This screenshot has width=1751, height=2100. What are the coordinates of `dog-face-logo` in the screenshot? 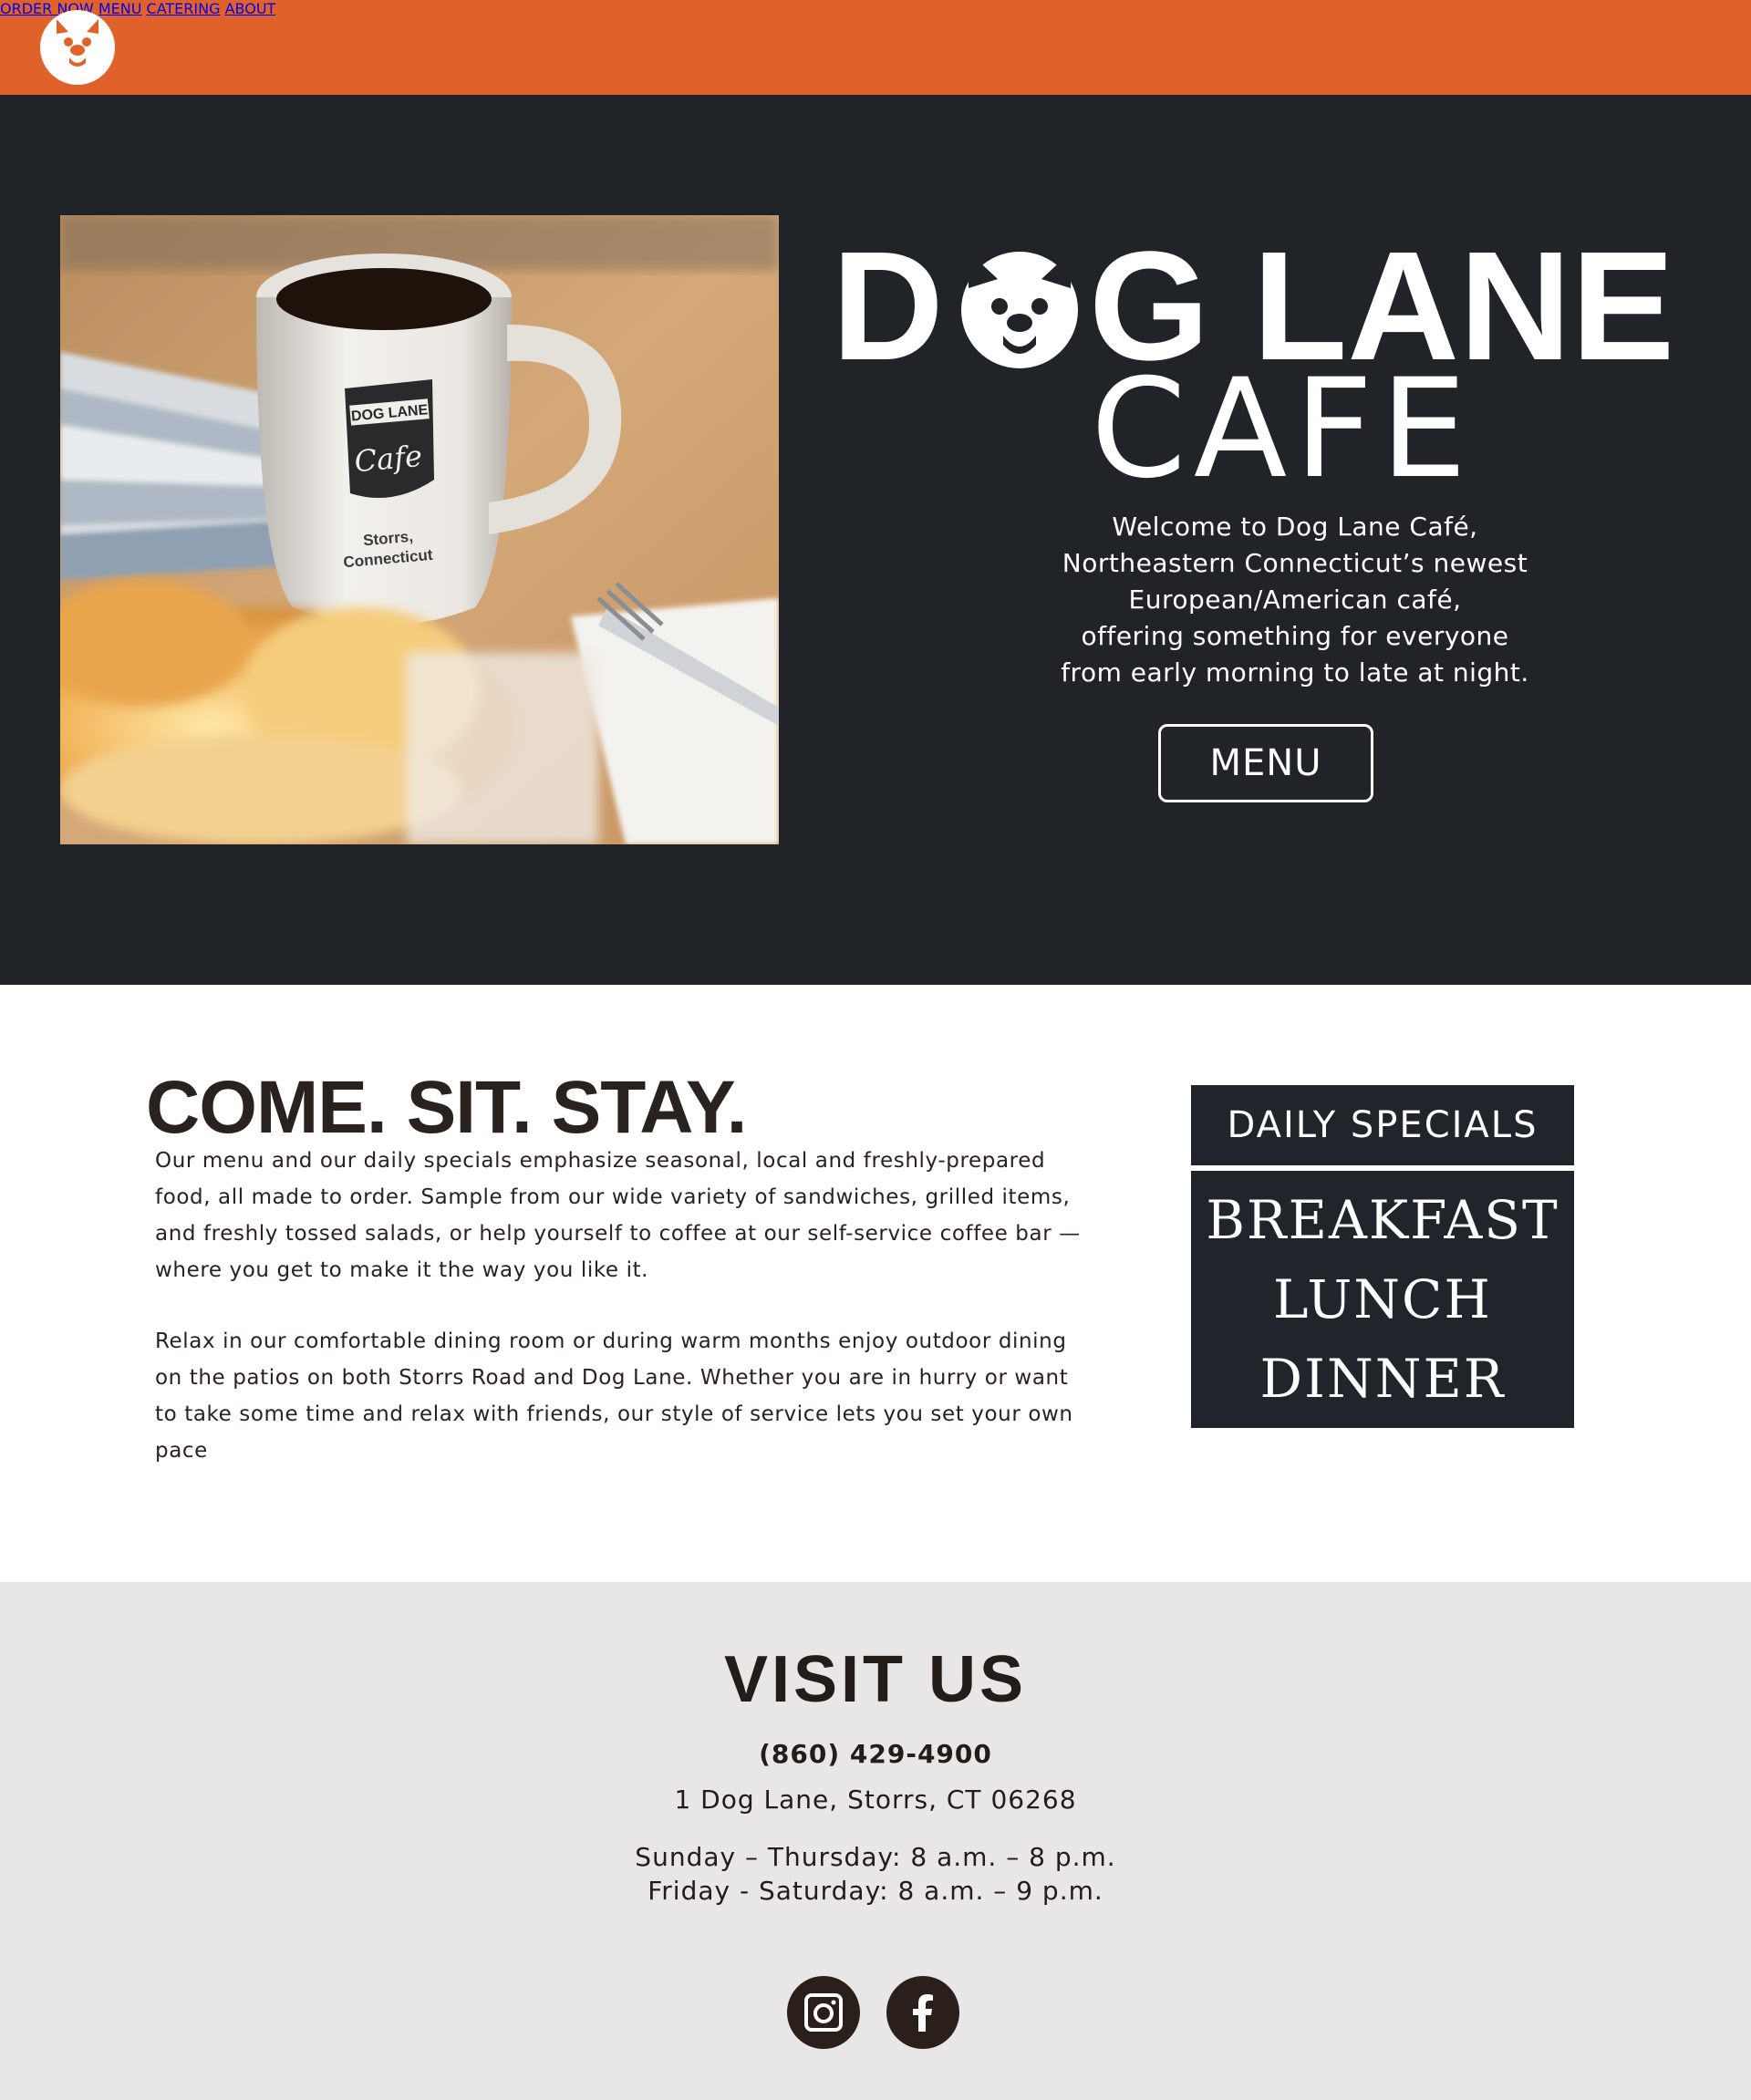 It's located at (77, 47).